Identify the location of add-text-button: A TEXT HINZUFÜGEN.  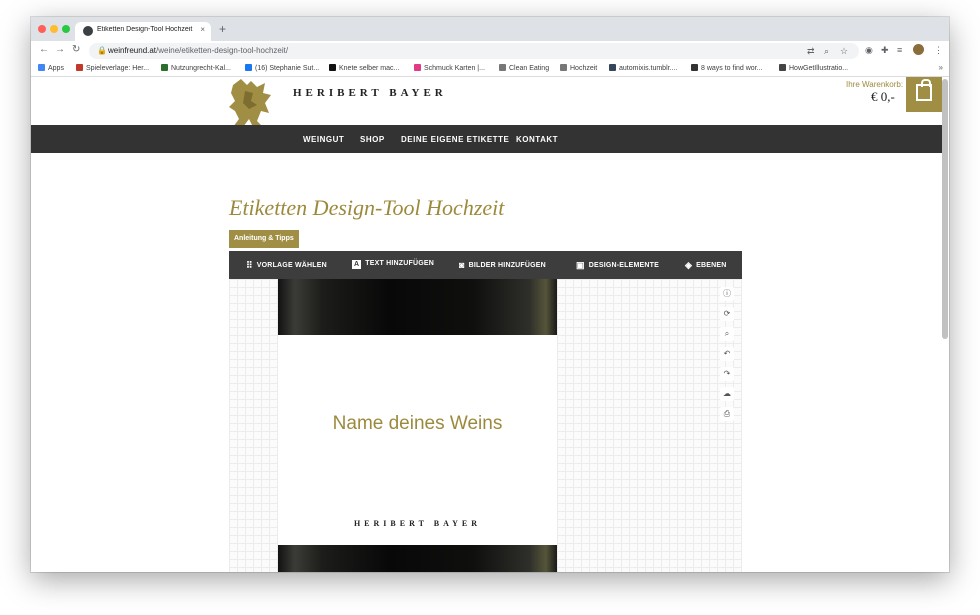
(393, 264).